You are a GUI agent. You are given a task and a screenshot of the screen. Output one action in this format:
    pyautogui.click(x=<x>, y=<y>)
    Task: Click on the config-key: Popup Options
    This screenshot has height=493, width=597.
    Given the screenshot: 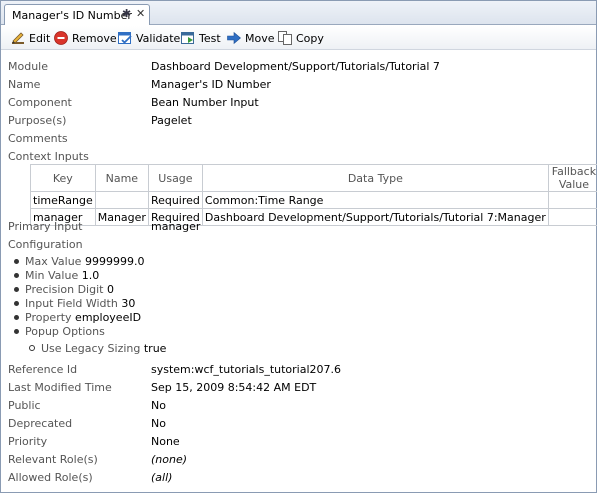 What is the action you would take?
    pyautogui.click(x=65, y=331)
    